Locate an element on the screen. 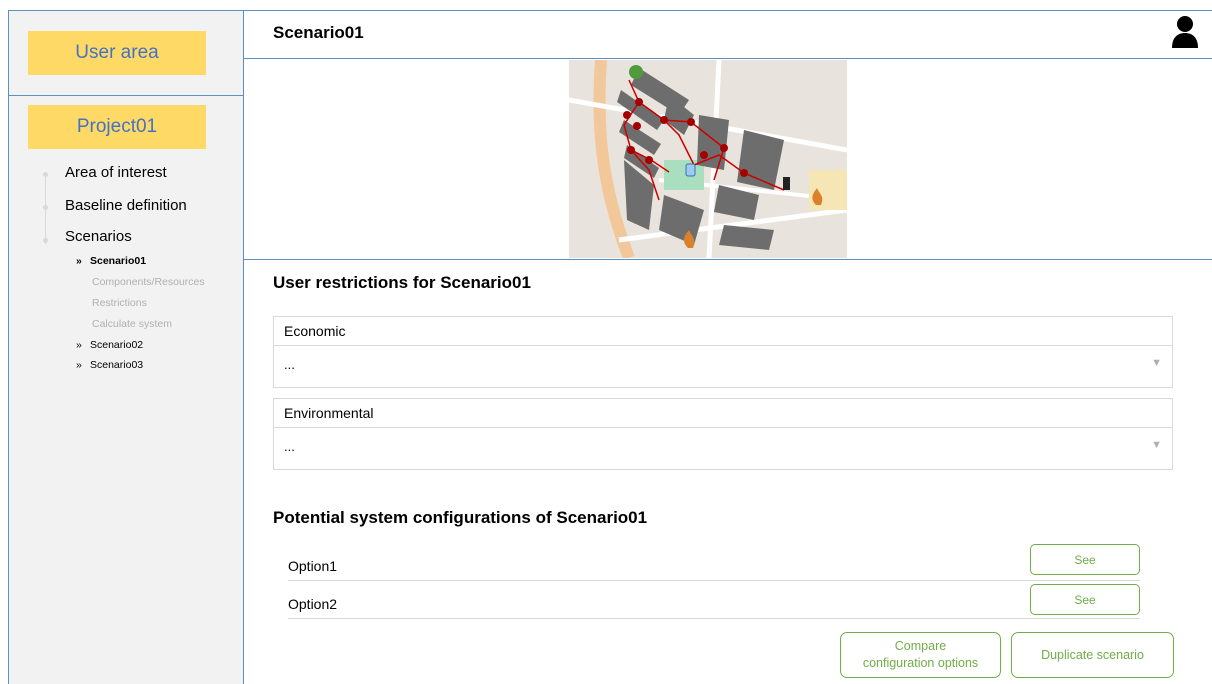  nav-item-scenarios: Scenarios is located at coordinates (98, 236).